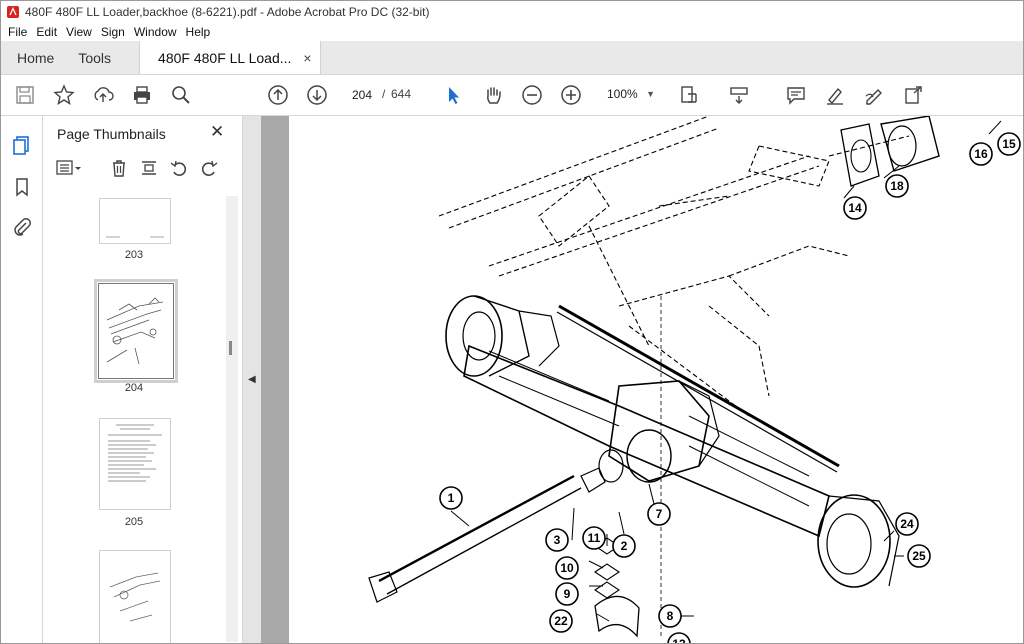  What do you see at coordinates (17, 32) in the screenshot?
I see `menu-file: File` at bounding box center [17, 32].